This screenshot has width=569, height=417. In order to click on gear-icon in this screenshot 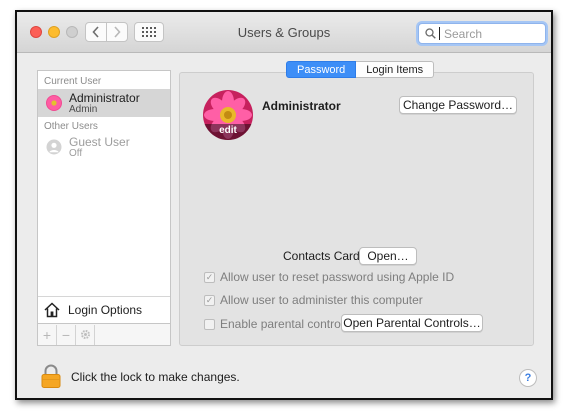, I will do `click(85, 334)`.